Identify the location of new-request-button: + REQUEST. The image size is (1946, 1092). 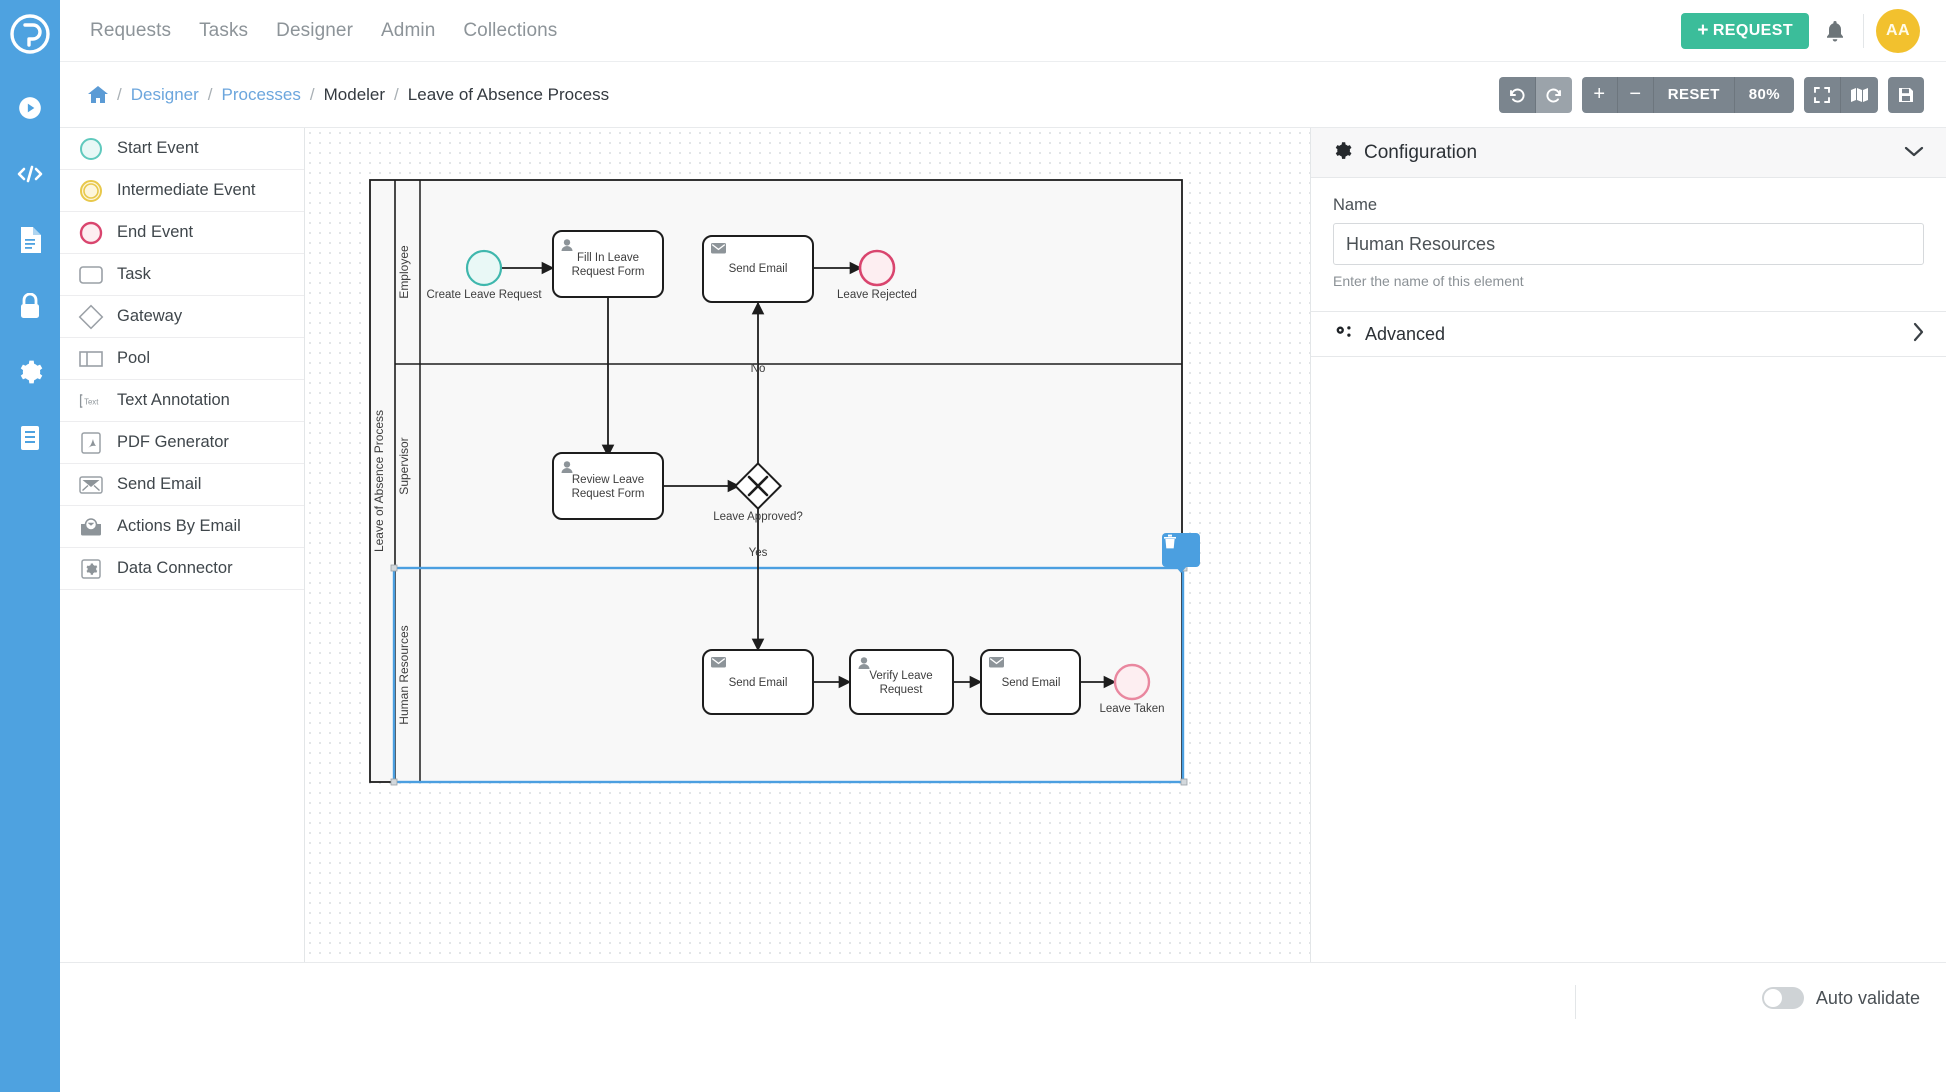
(1745, 30).